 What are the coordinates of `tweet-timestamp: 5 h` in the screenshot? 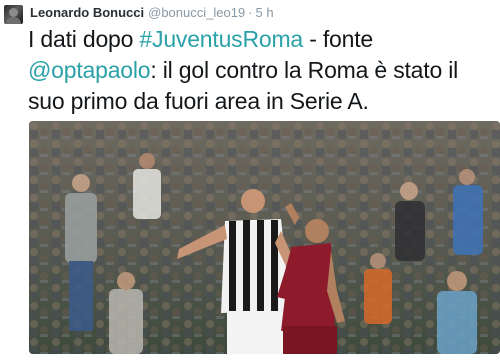 It's located at (265, 12).